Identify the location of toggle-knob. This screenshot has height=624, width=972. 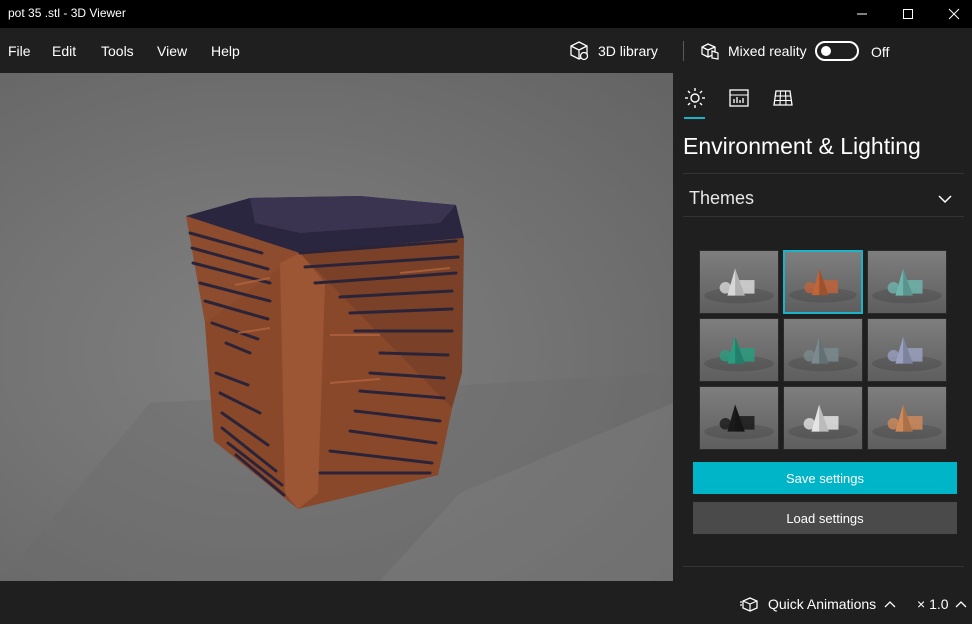
(826, 51).